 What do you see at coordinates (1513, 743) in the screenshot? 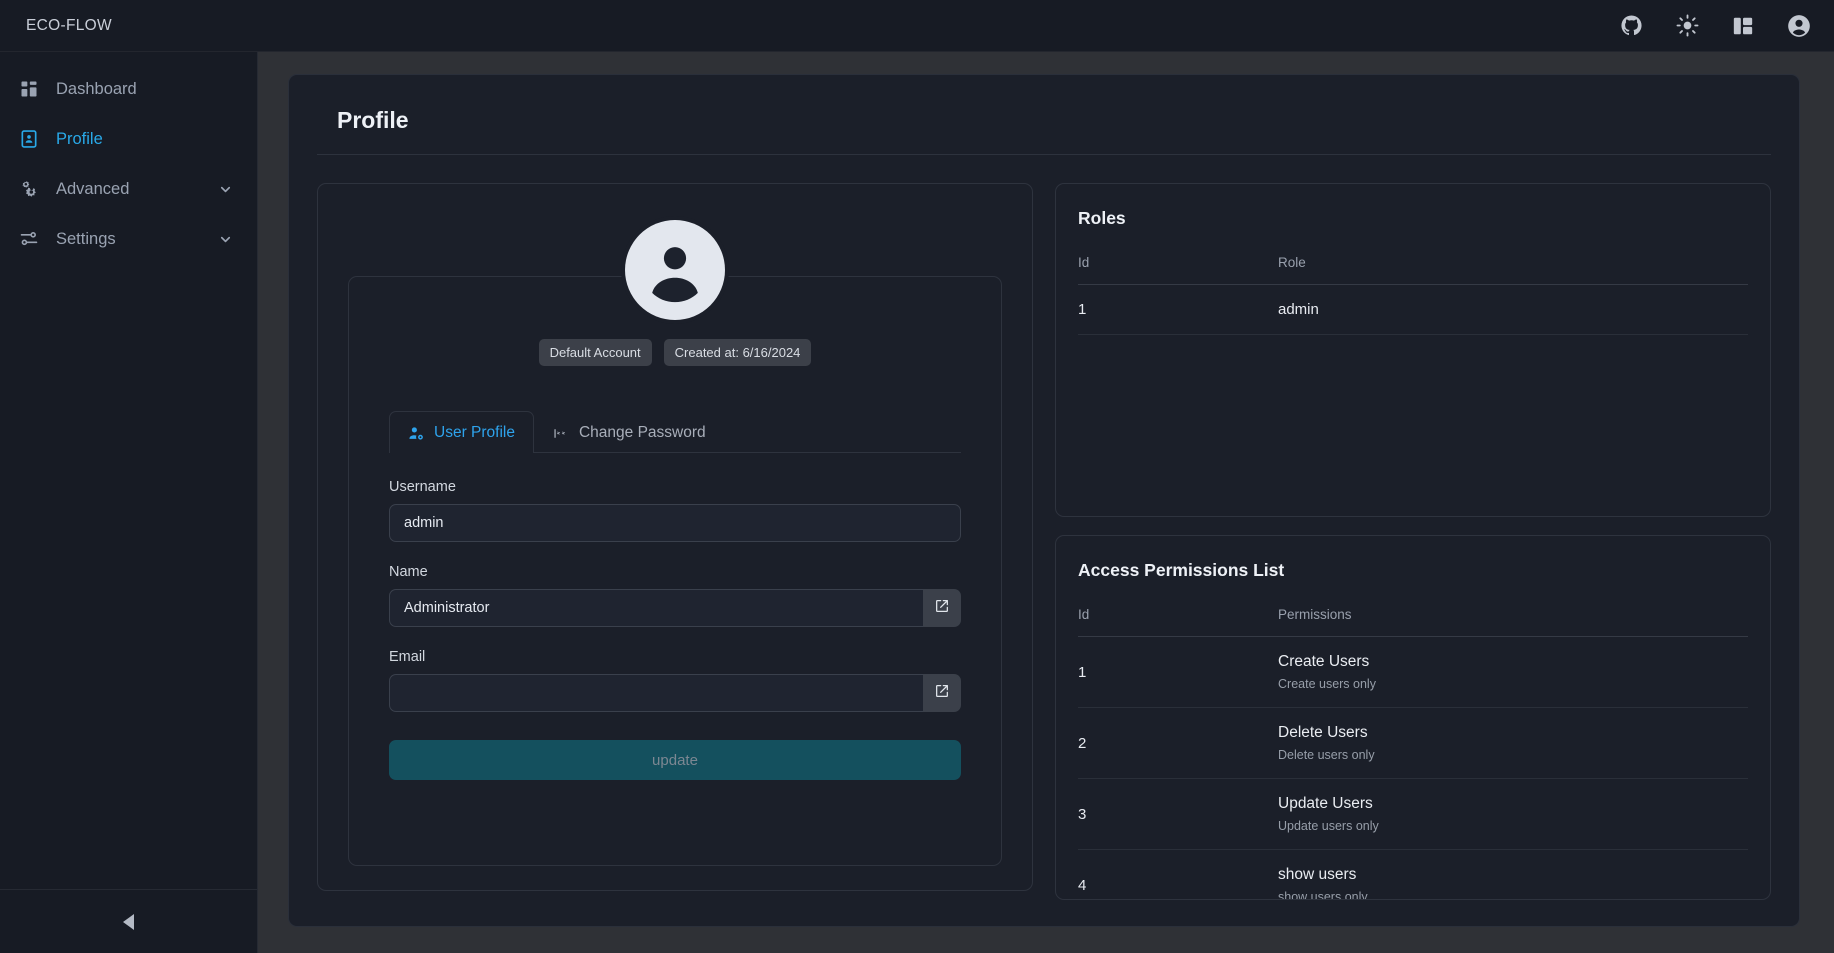
I see `permission-info-cell: Delete Users Delete users only` at bounding box center [1513, 743].